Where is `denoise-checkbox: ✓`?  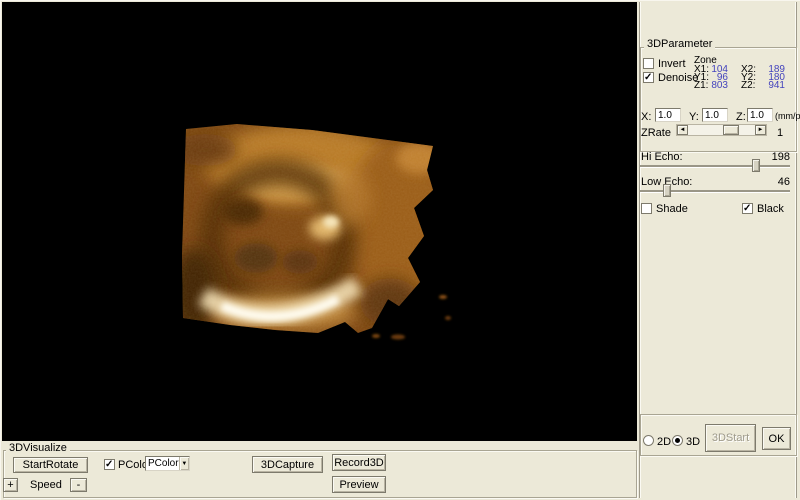 denoise-checkbox: ✓ is located at coordinates (648, 77).